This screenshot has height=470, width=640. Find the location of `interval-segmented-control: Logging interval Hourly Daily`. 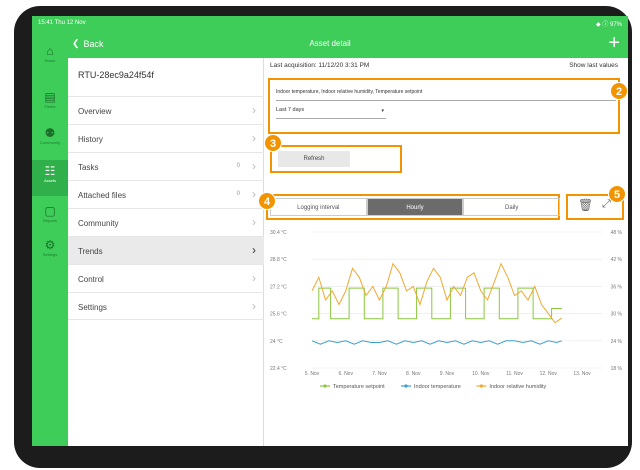

interval-segmented-control: Logging interval Hourly Daily is located at coordinates (415, 207).